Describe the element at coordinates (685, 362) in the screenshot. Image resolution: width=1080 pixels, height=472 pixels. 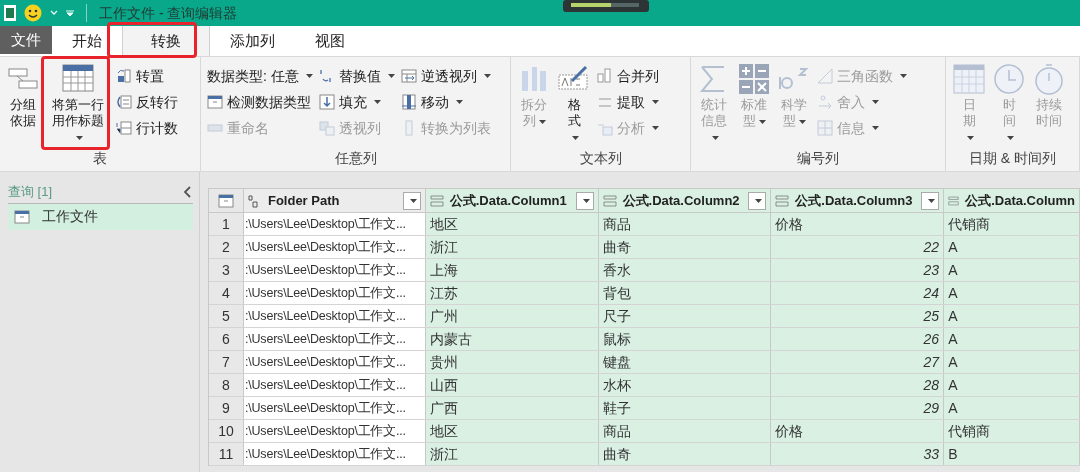
I see `table-cell: 键盘` at that location.